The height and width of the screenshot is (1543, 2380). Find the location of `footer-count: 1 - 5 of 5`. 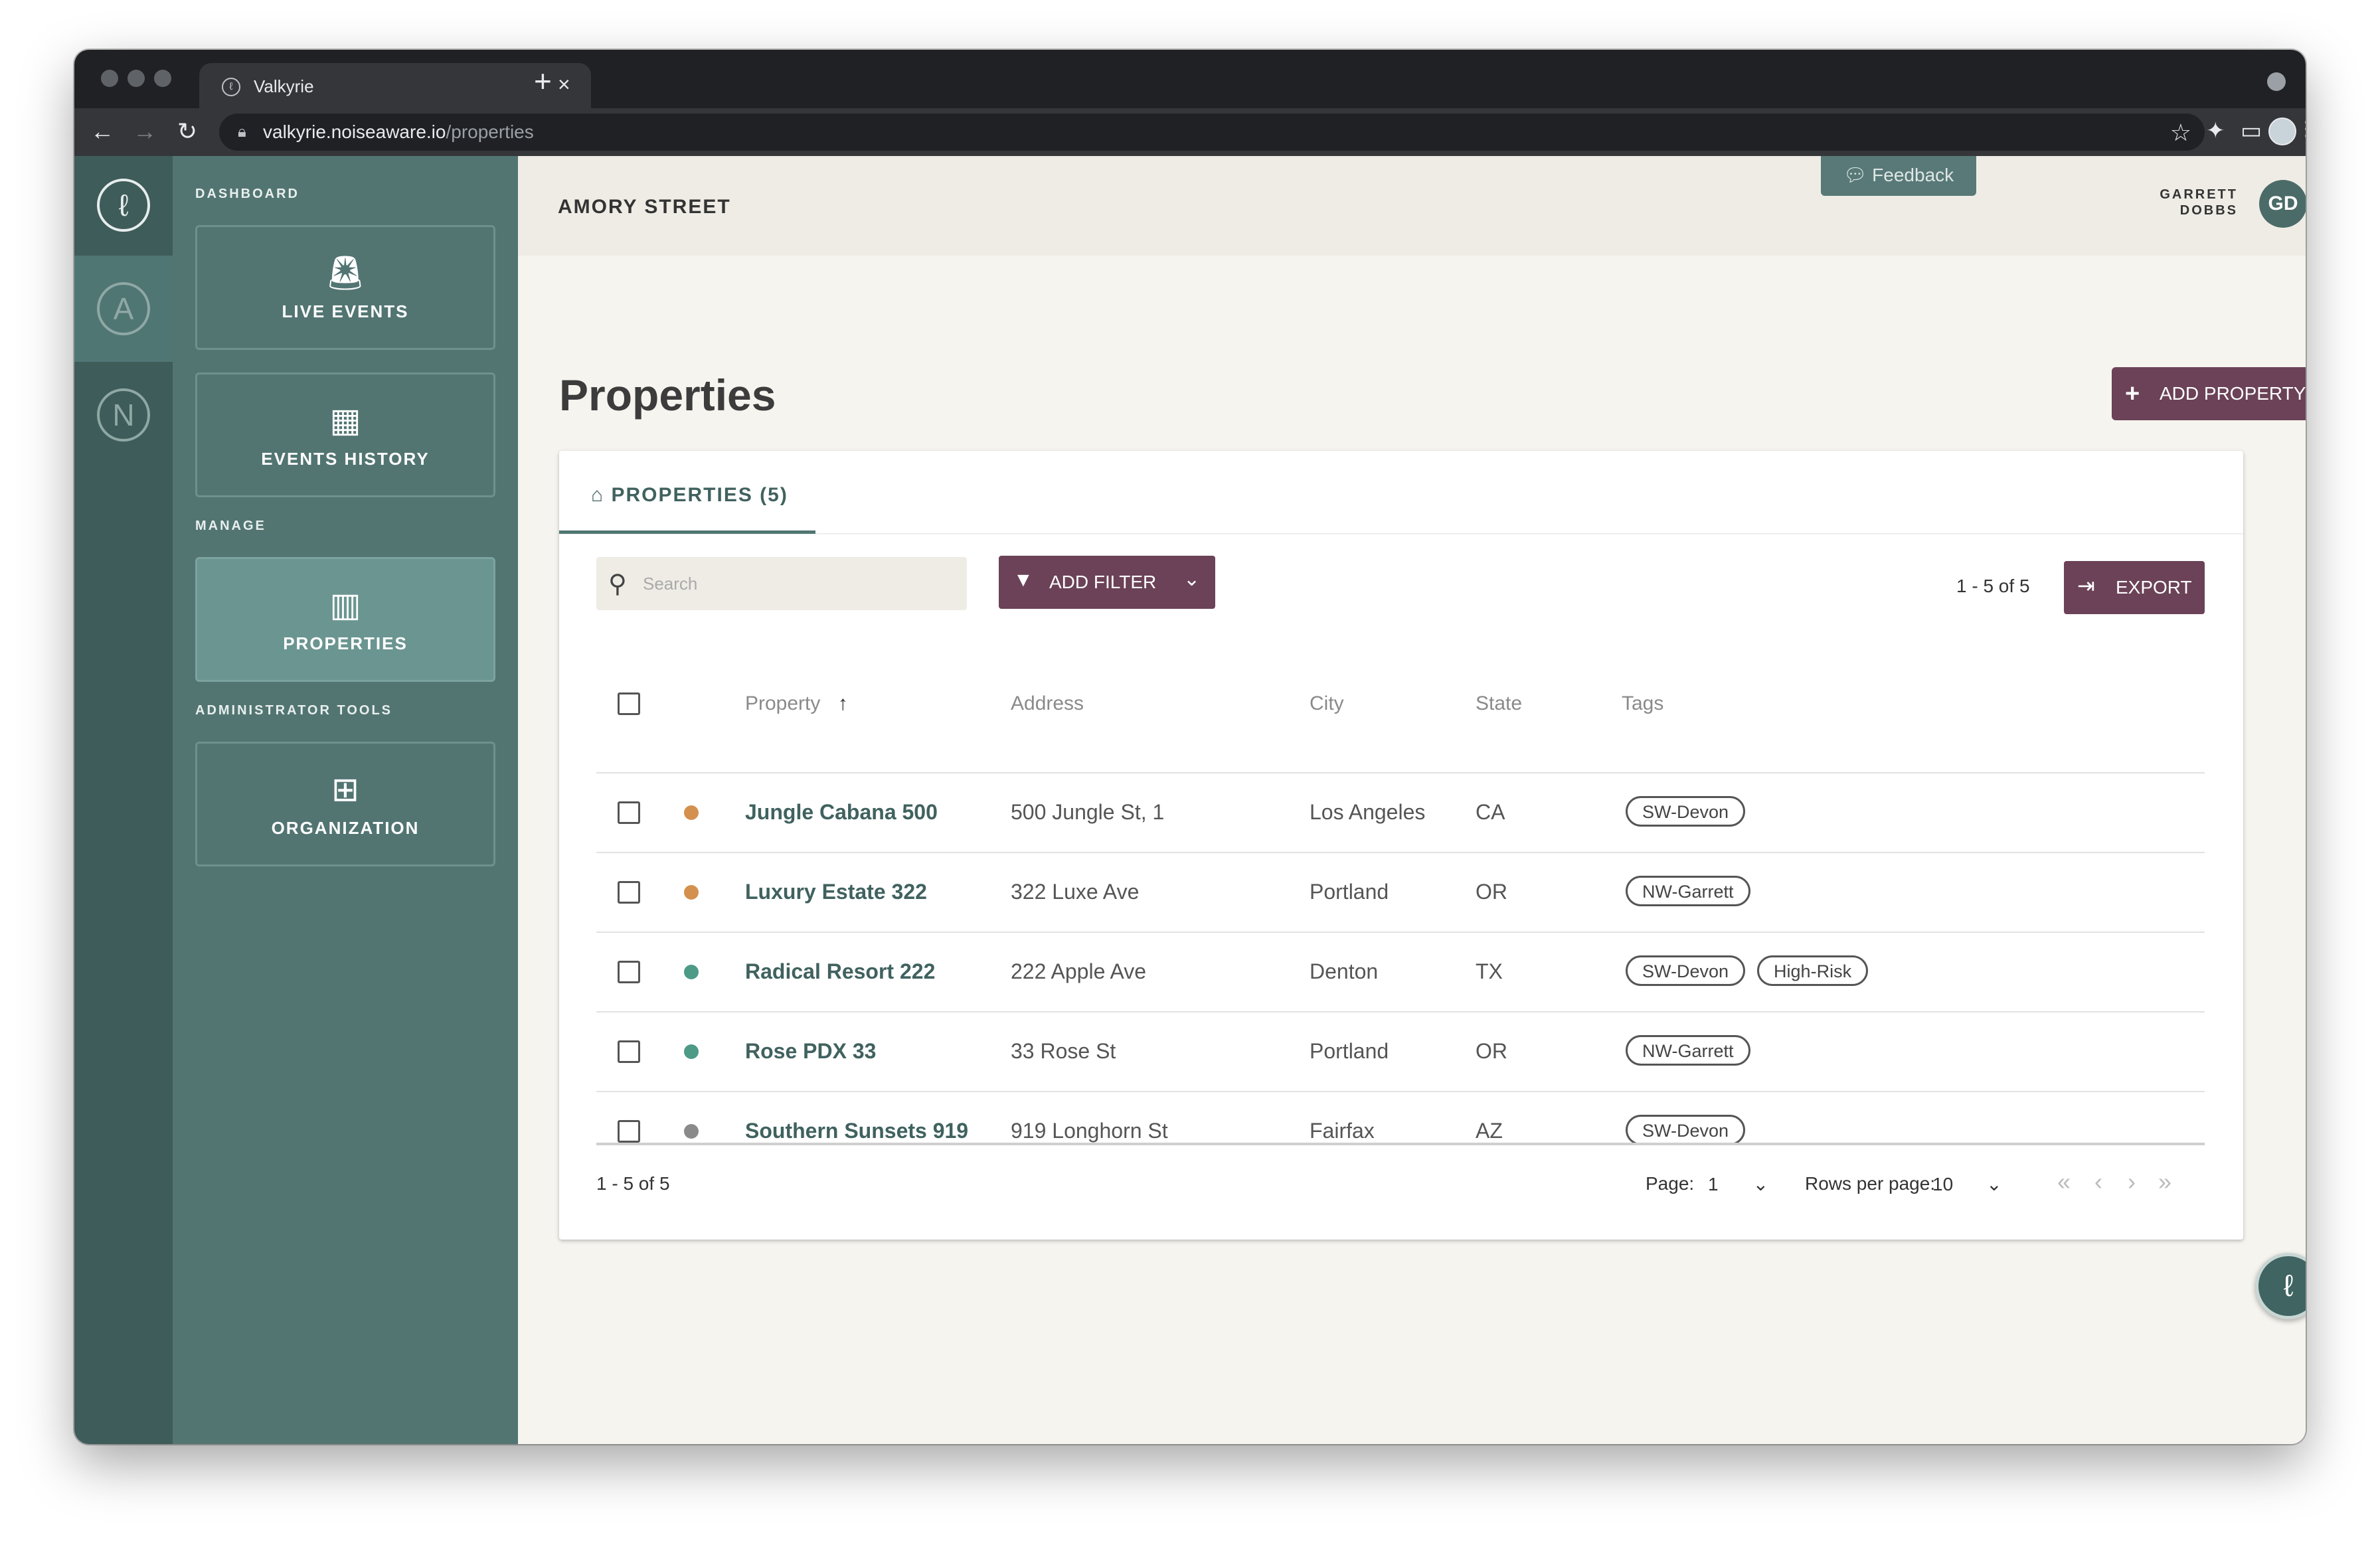

footer-count: 1 - 5 of 5 is located at coordinates (633, 1183).